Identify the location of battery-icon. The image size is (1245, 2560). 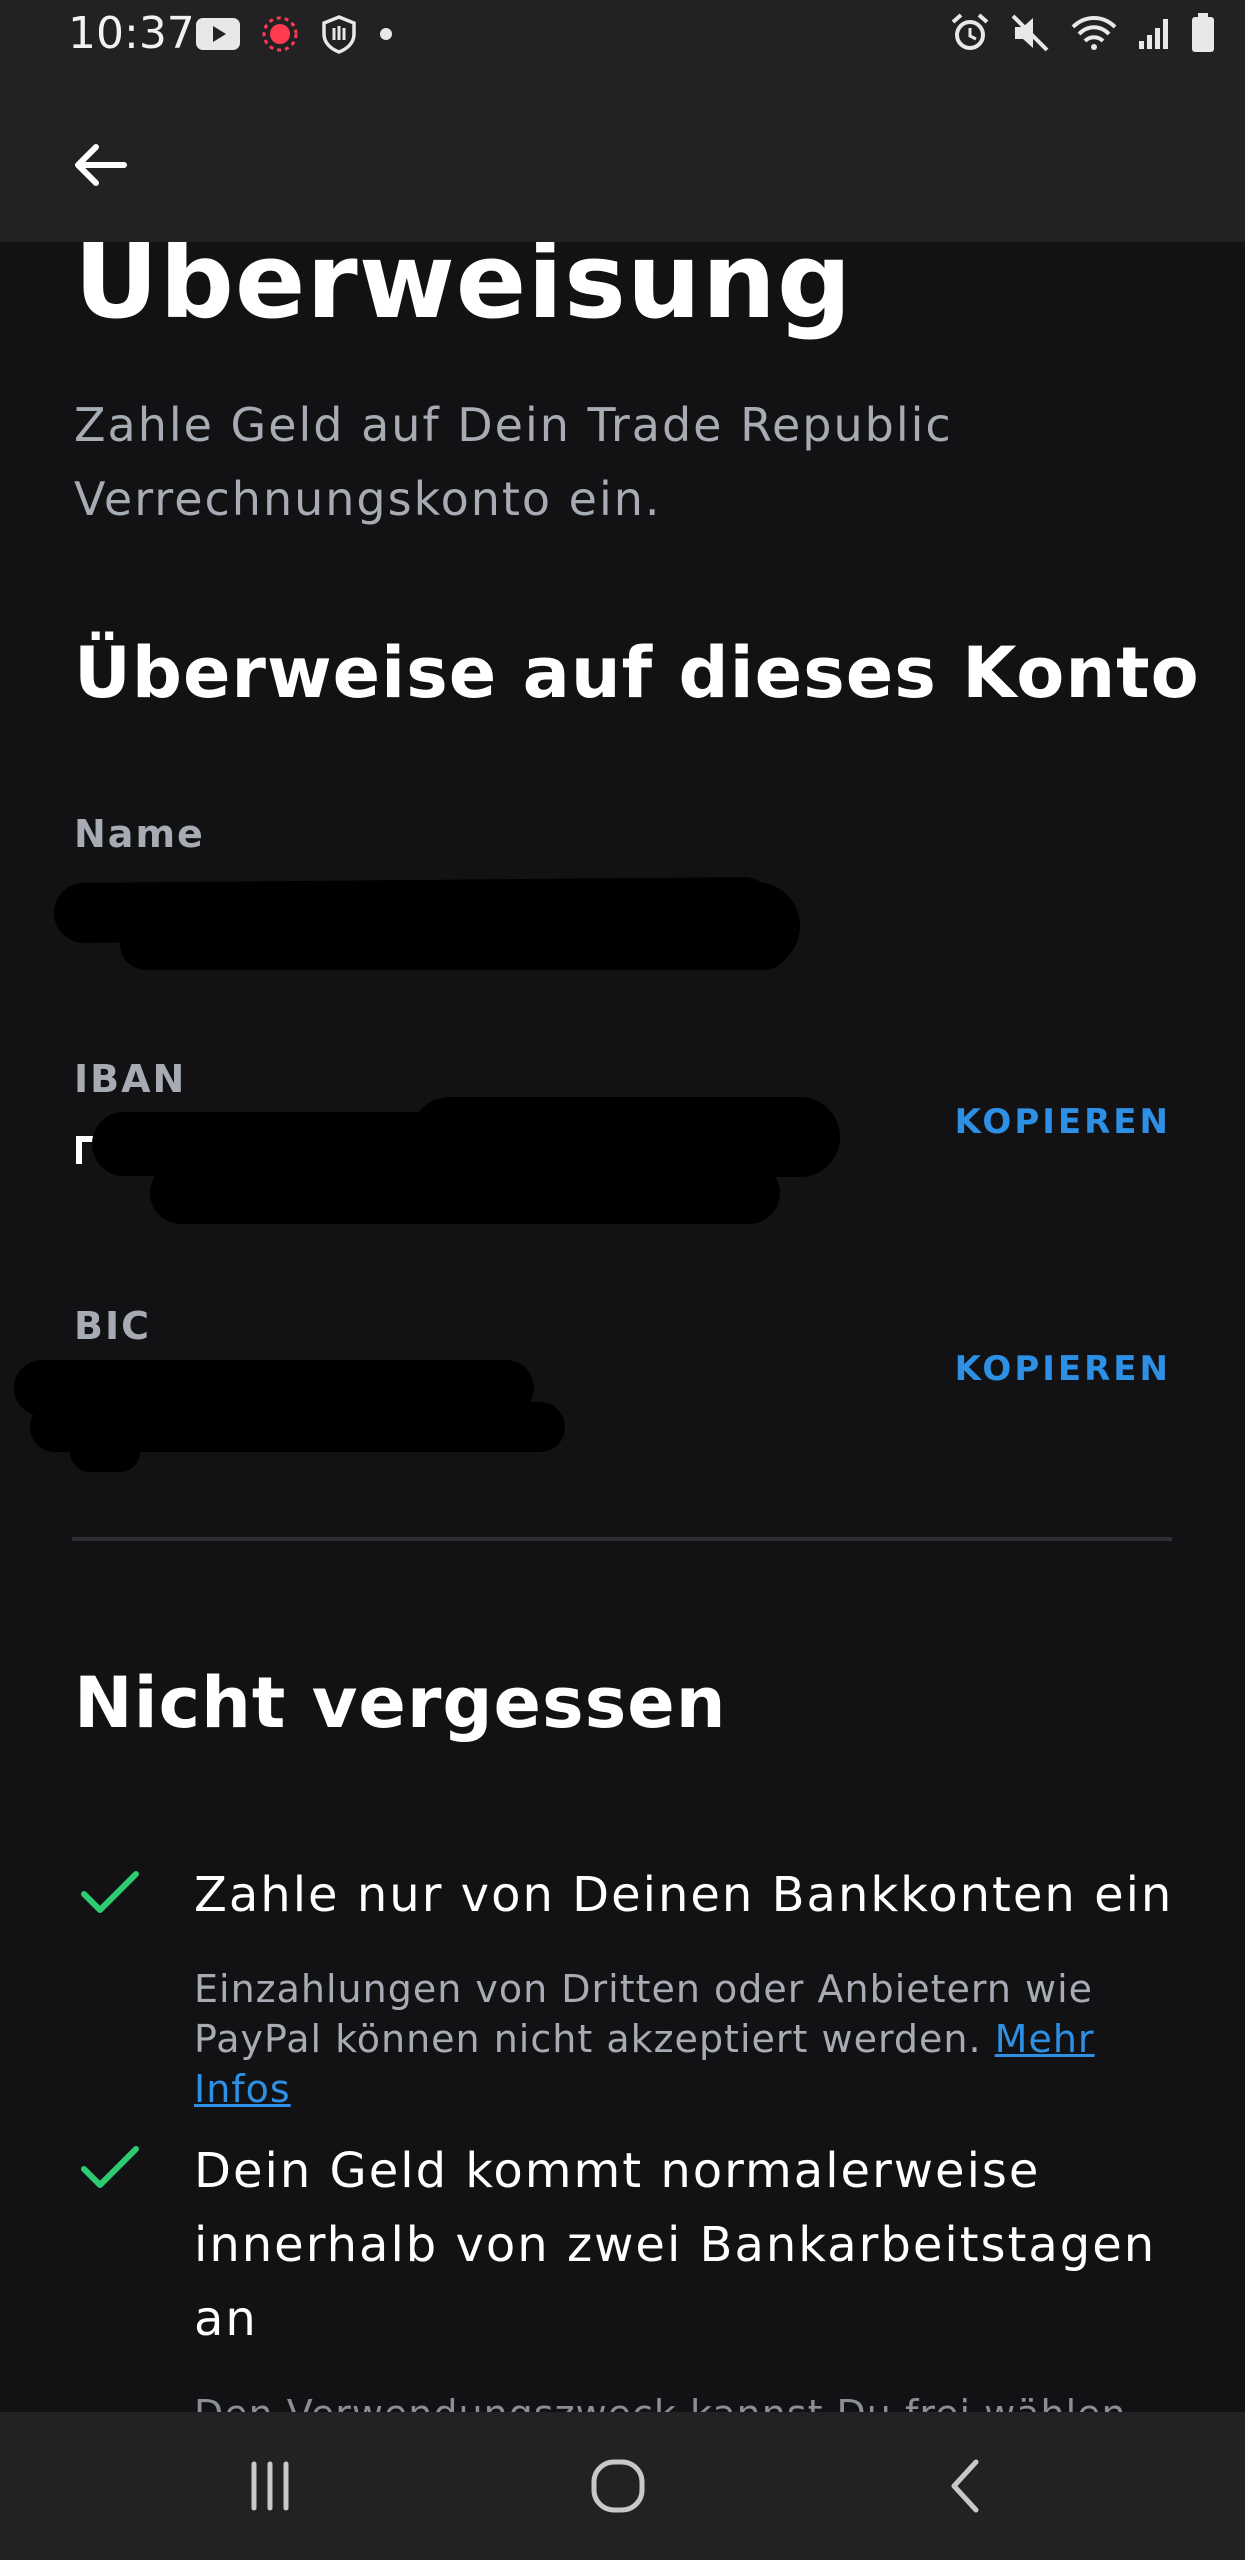
(1203, 32).